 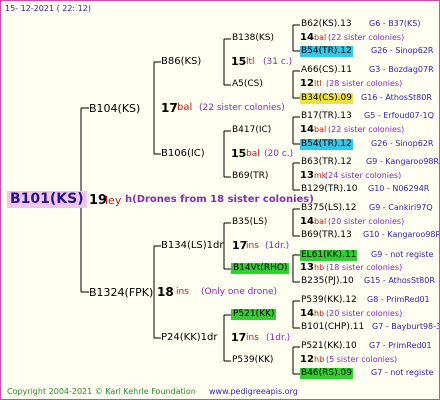 What do you see at coordinates (402, 254) in the screenshot?
I see `gen4-info: G9 - not registe` at bounding box center [402, 254].